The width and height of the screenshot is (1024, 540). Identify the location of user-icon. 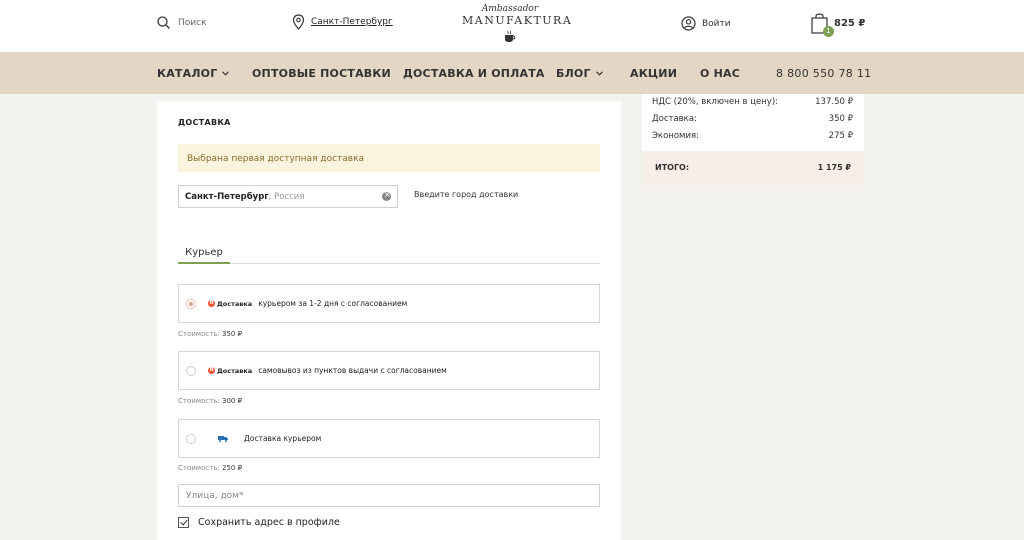
(688, 23).